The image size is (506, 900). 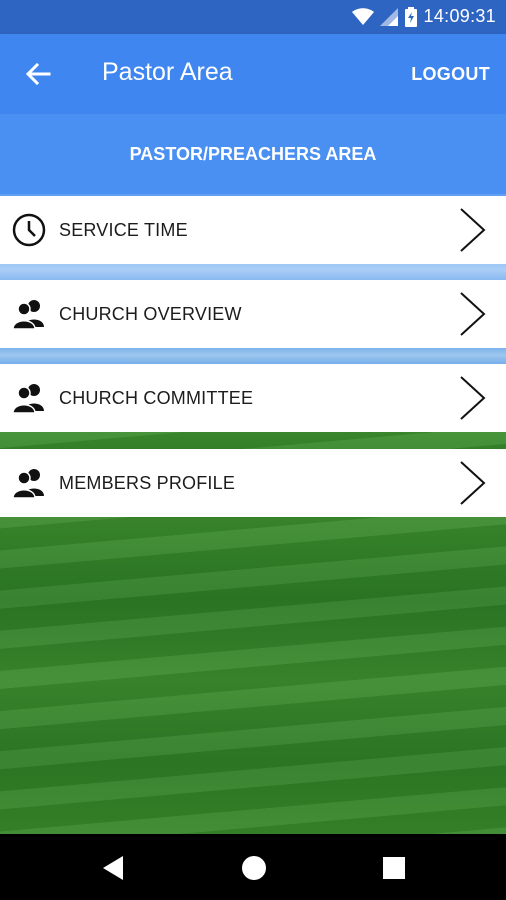 I want to click on nav-back-button, so click(x=113, y=868).